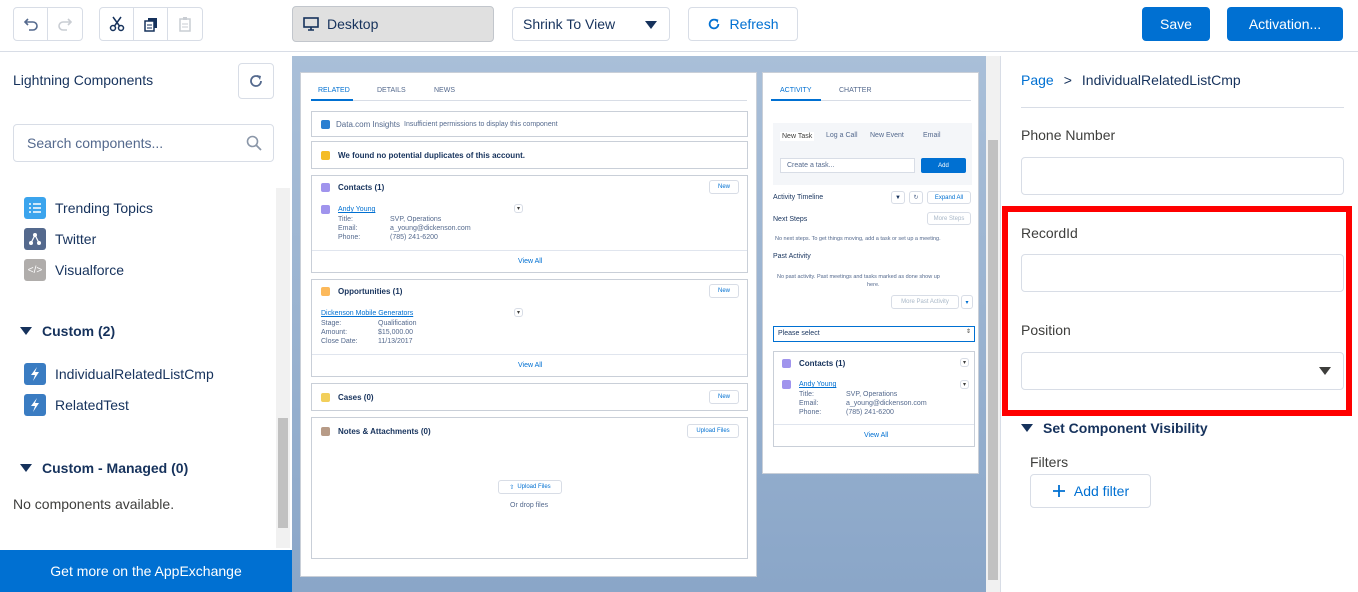 The height and width of the screenshot is (592, 1358). What do you see at coordinates (872, 394) in the screenshot?
I see `contact-field-value: SVP, Operations` at bounding box center [872, 394].